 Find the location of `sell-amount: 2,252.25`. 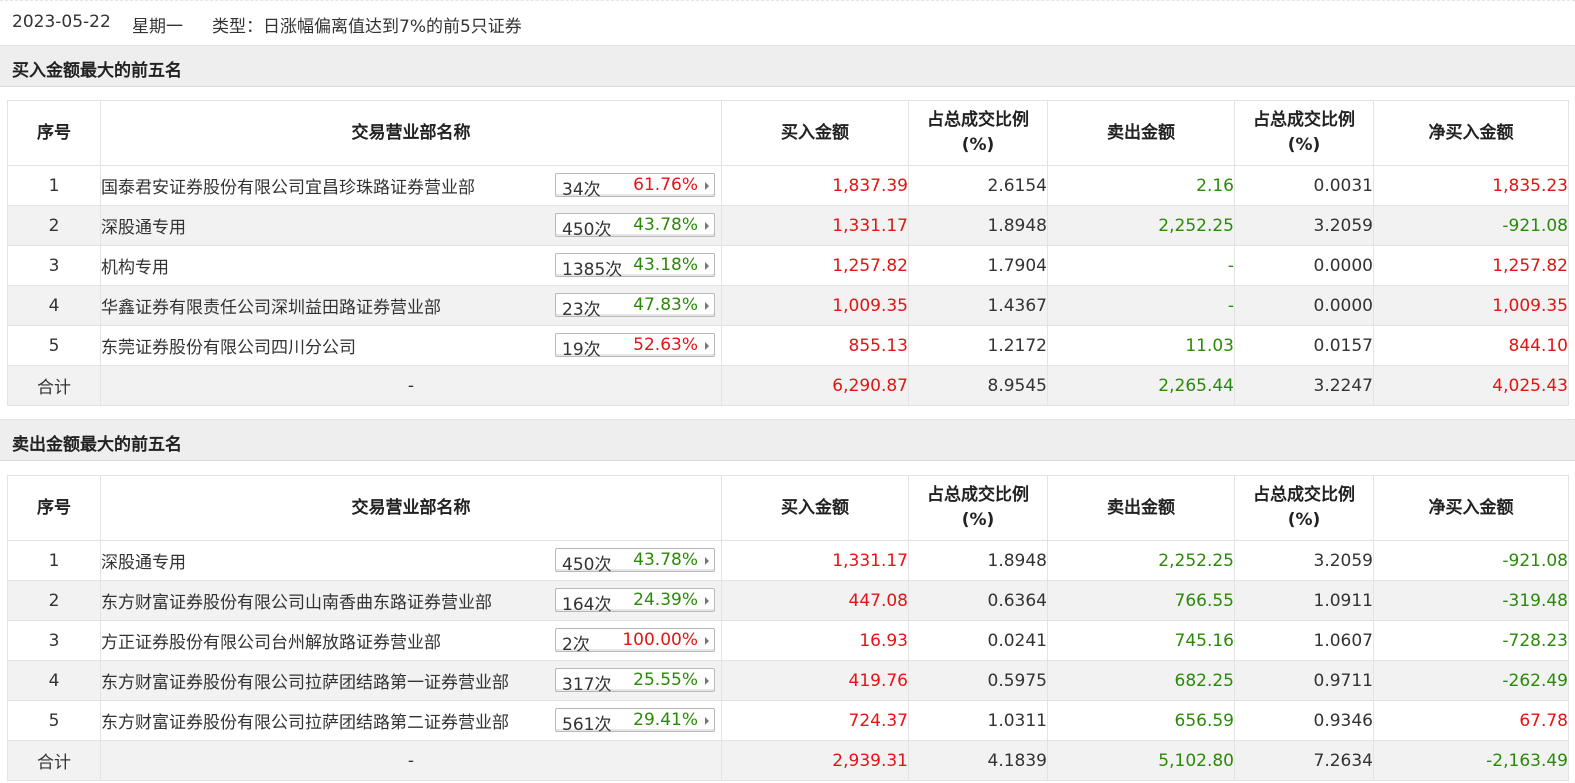

sell-amount: 2,252.25 is located at coordinates (1141, 560).